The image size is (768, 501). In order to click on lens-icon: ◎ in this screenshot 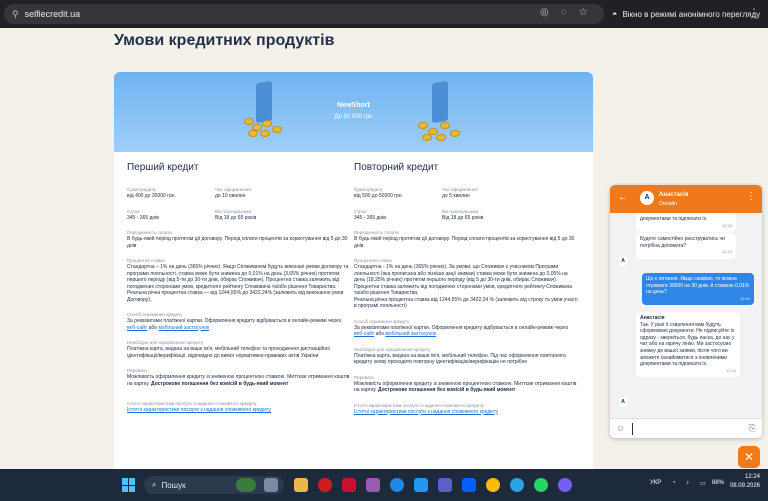, I will do `click(544, 12)`.